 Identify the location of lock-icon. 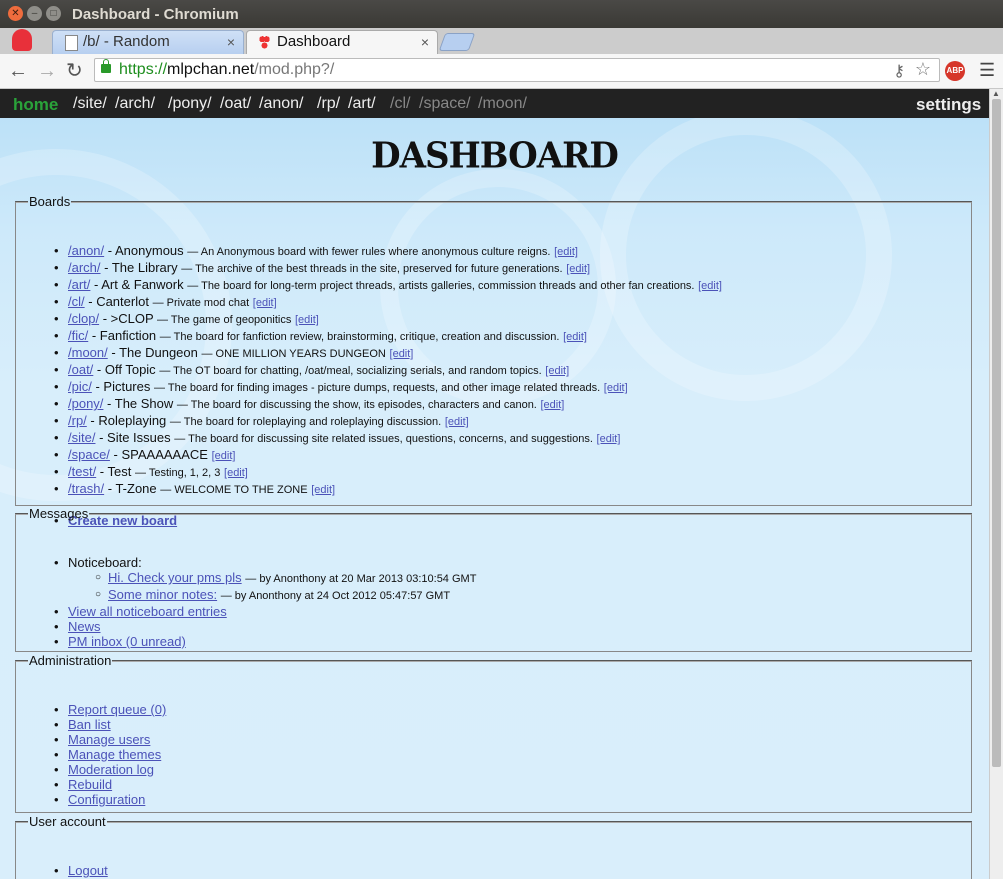
(106, 66).